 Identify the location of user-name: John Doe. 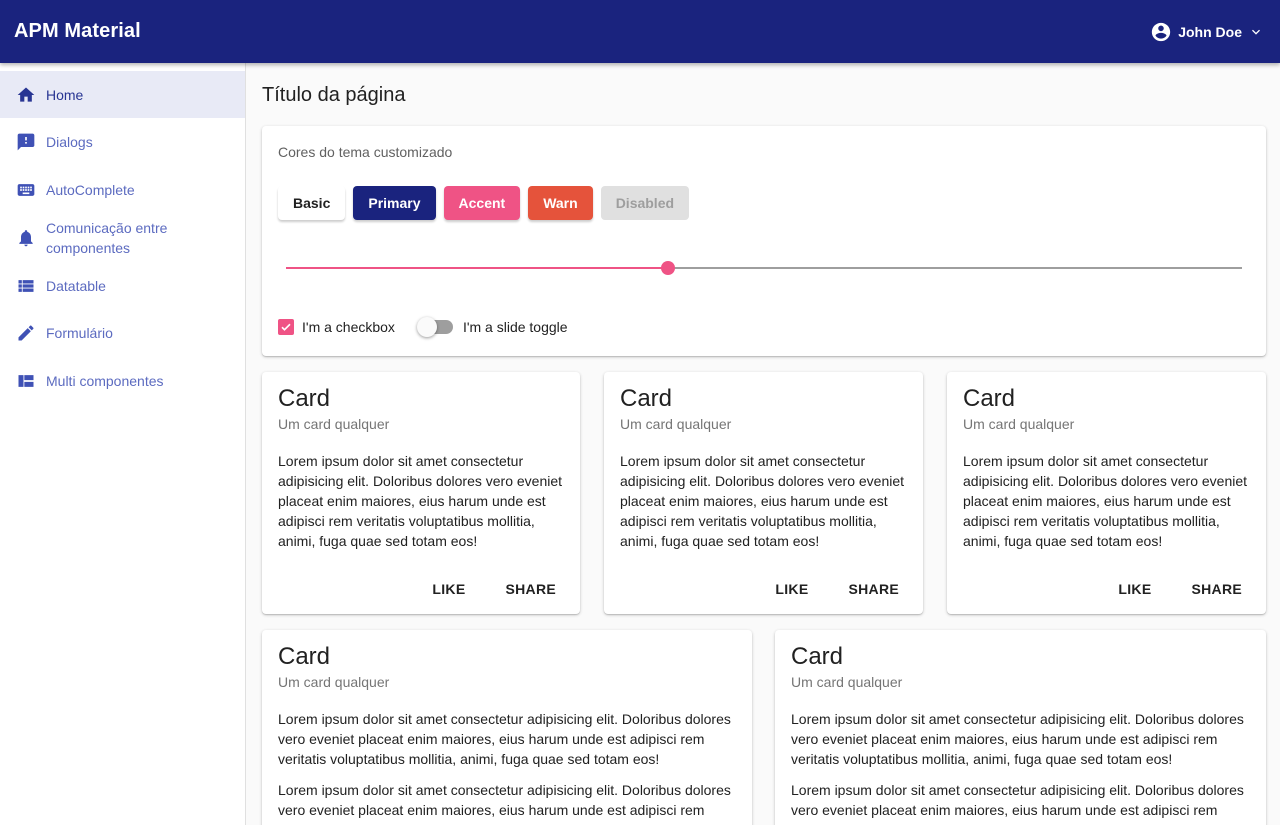
(1210, 31).